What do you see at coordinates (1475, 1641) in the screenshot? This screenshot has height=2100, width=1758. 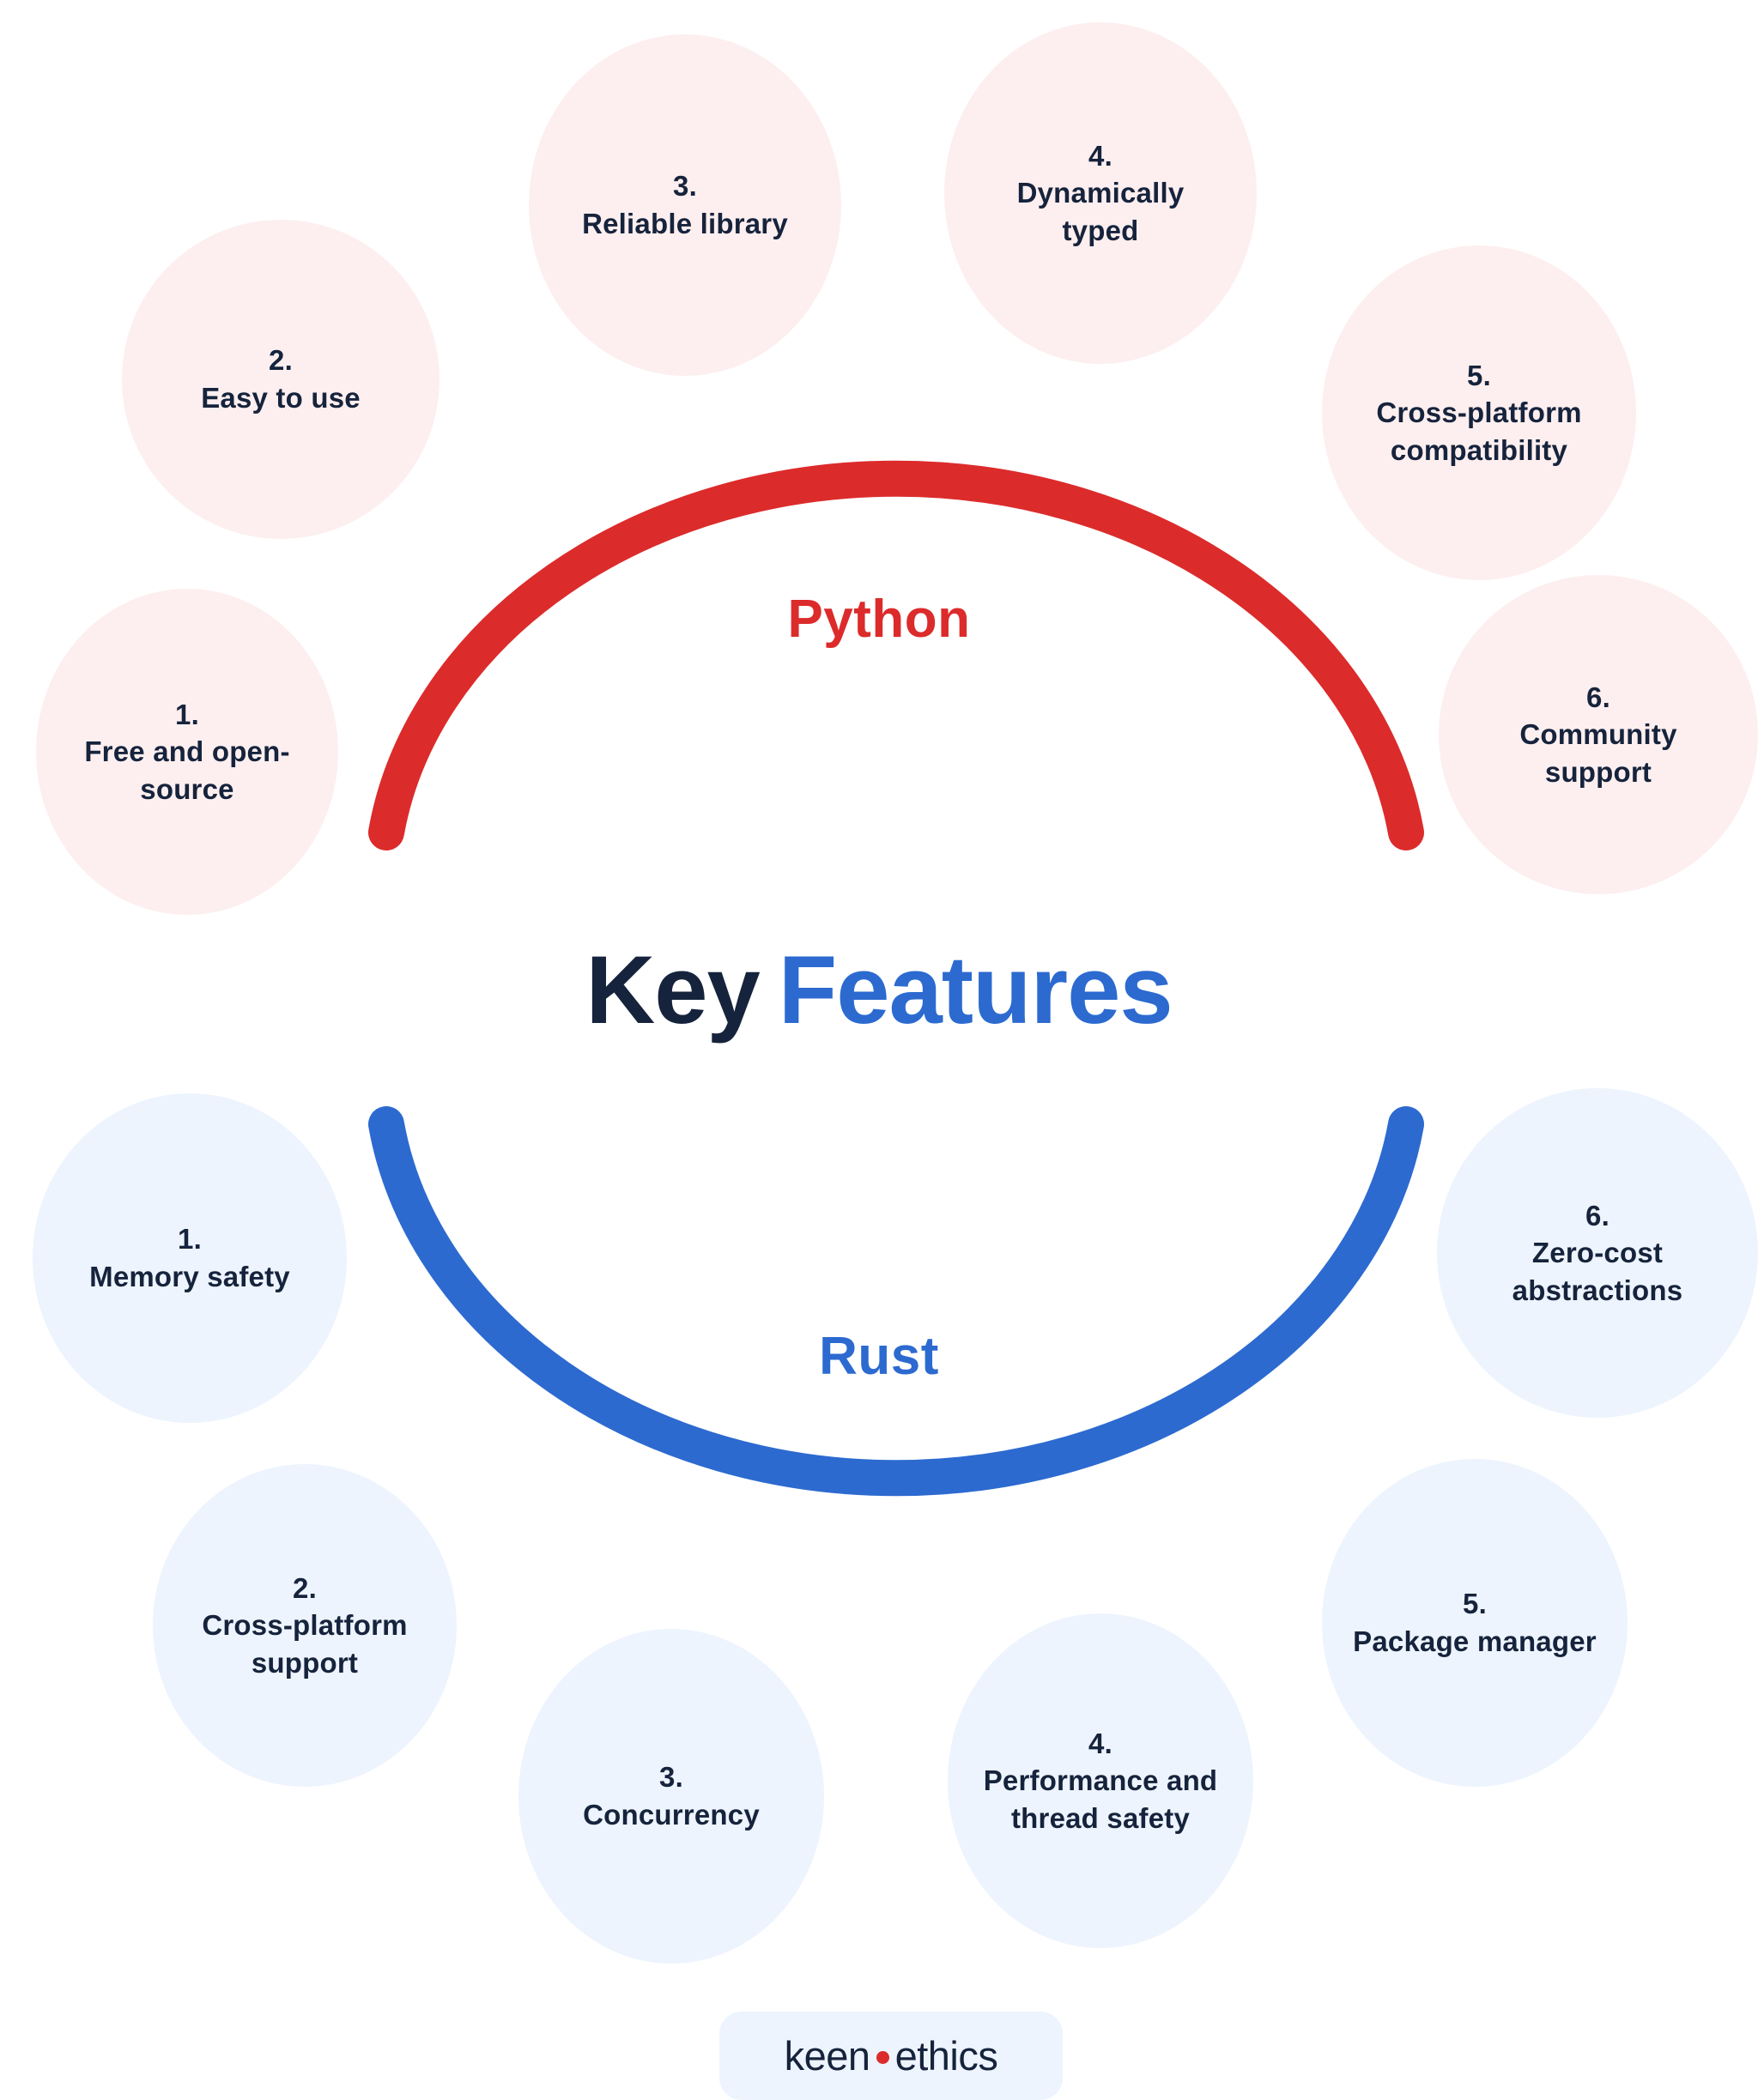 I see `bubble-label: Package manager` at bounding box center [1475, 1641].